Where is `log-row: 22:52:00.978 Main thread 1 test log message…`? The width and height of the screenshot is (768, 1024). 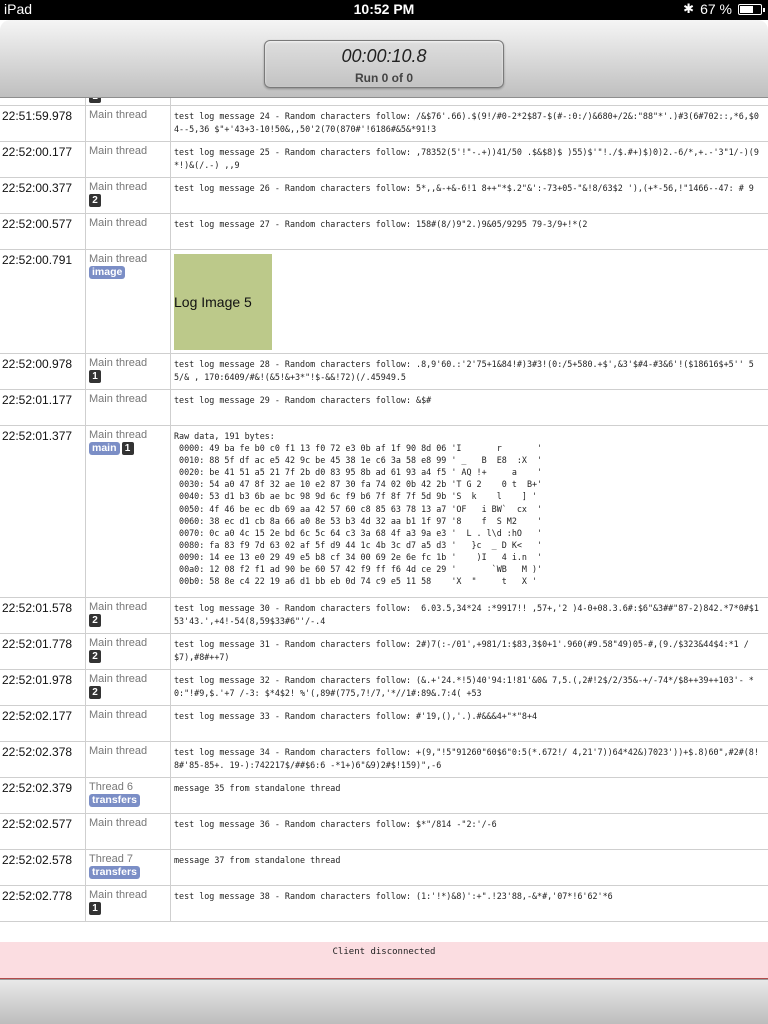 log-row: 22:52:00.978 Main thread 1 test log message… is located at coordinates (384, 372).